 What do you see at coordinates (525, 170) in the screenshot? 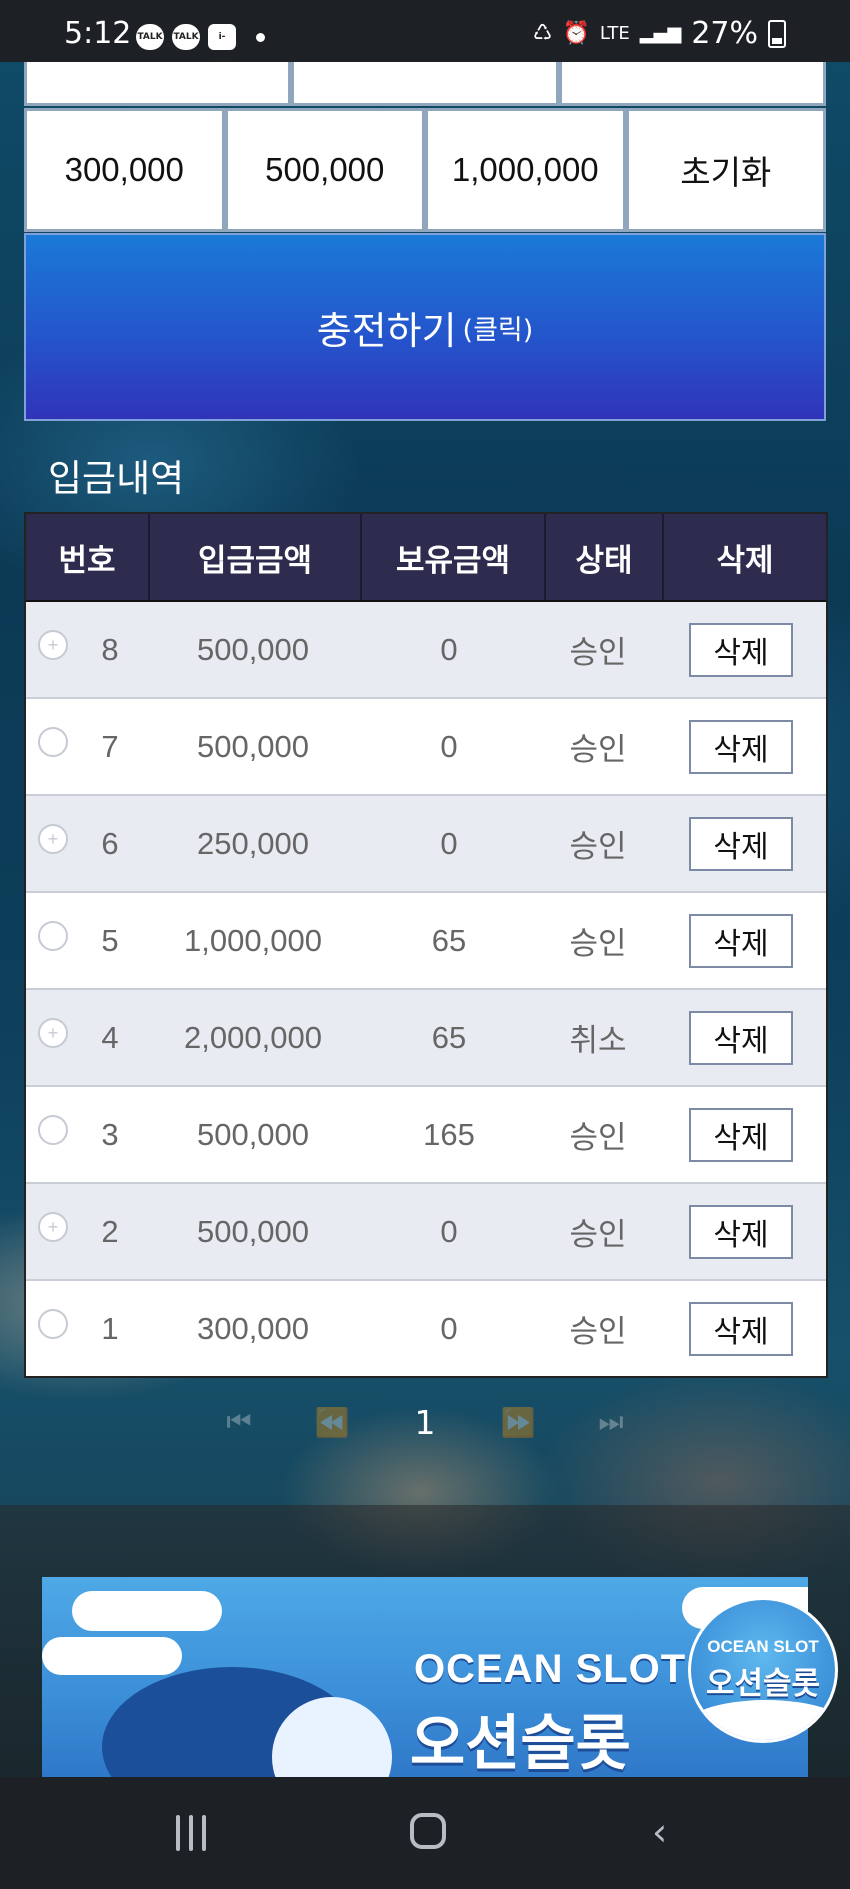
I see `amount-1000000-button: 1,000,000` at bounding box center [525, 170].